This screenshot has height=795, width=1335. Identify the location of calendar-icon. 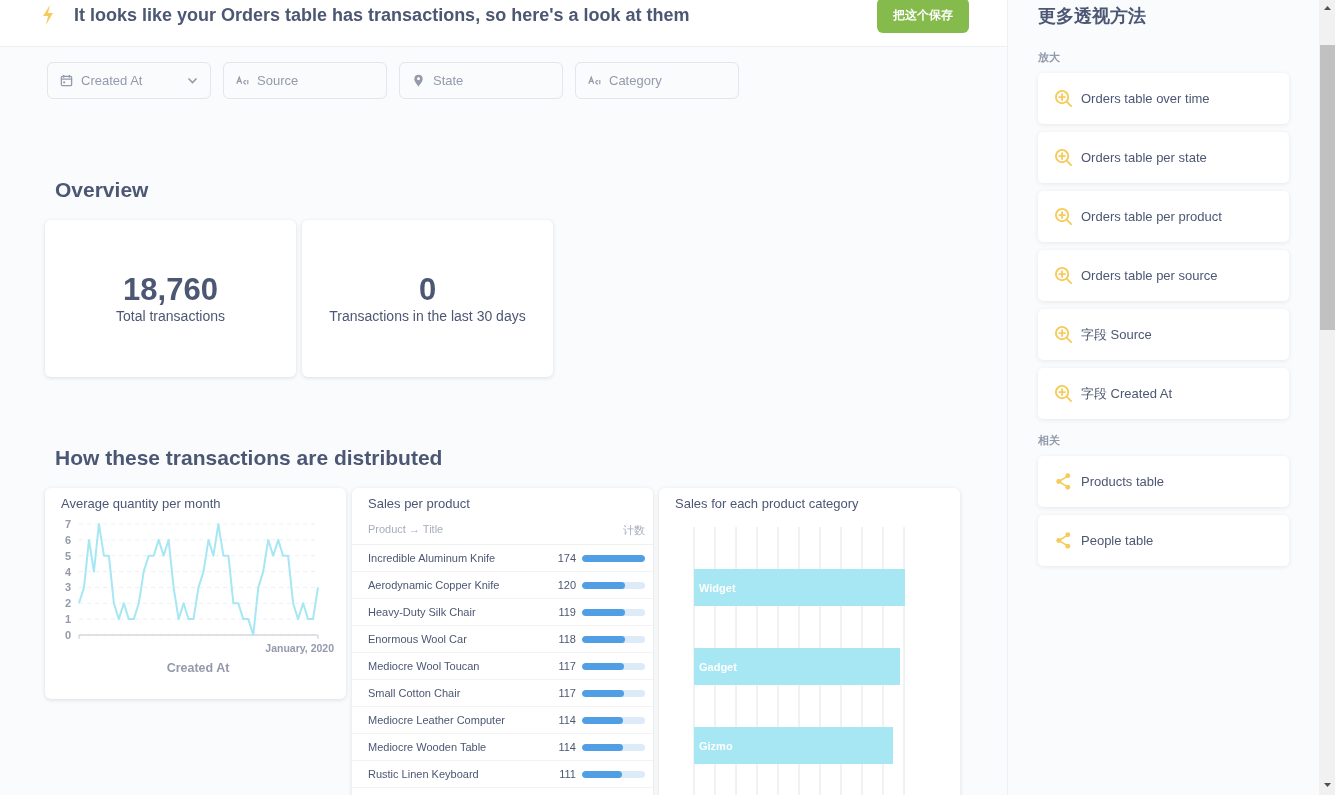
(66, 80).